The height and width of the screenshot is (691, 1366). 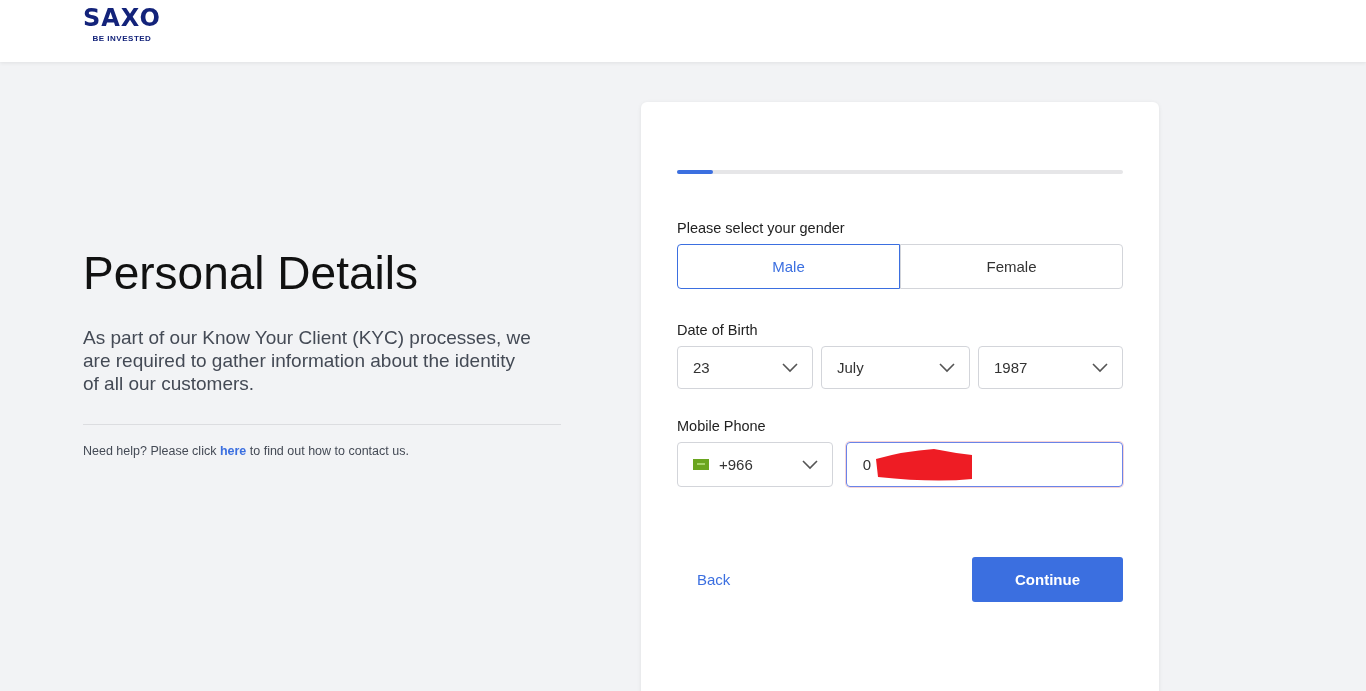 I want to click on intro-paragraph: As part of our Know Your Client (KYC) processes, we are required to gather information about the identity of all our customers., so click(x=307, y=360).